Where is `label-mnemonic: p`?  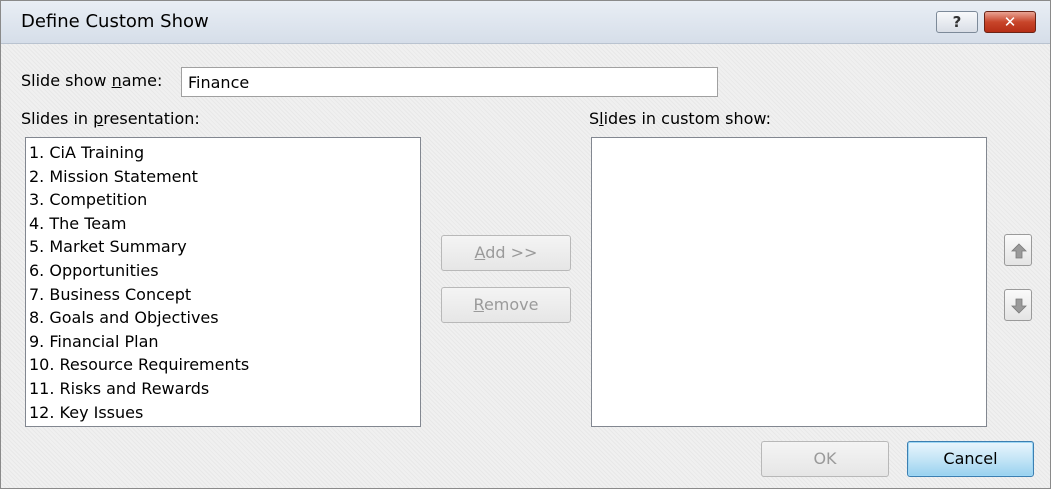 label-mnemonic: p is located at coordinates (98, 118).